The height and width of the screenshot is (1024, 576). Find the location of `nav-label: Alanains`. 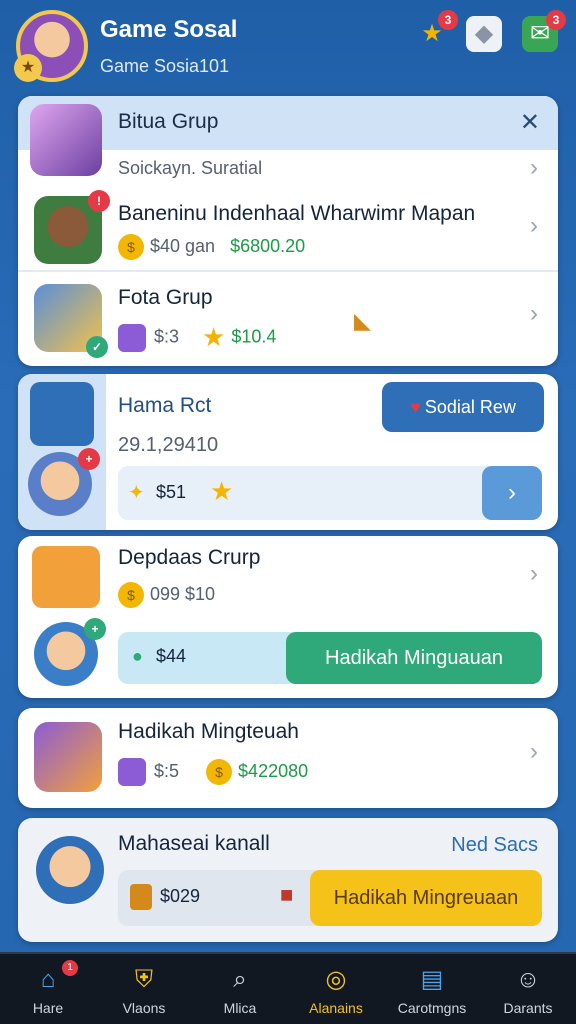

nav-label: Alanains is located at coordinates (336, 1008).